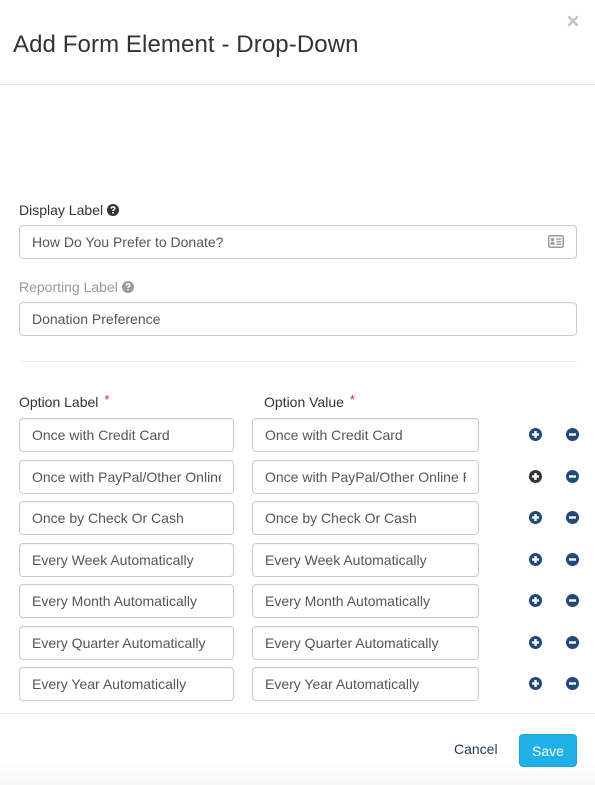 This screenshot has height=785, width=595. I want to click on reporting-label-label: Reporting Label, so click(76, 287).